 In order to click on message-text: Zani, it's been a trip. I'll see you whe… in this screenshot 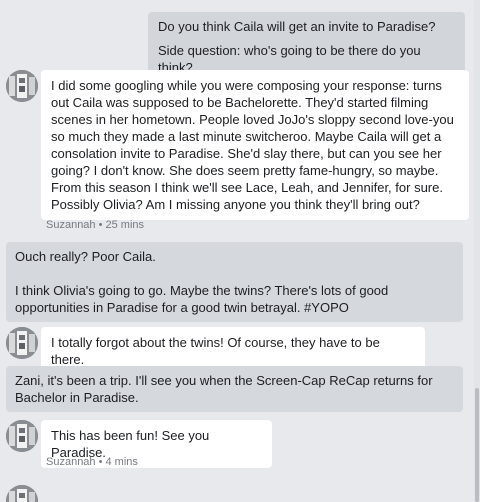, I will do `click(224, 389)`.